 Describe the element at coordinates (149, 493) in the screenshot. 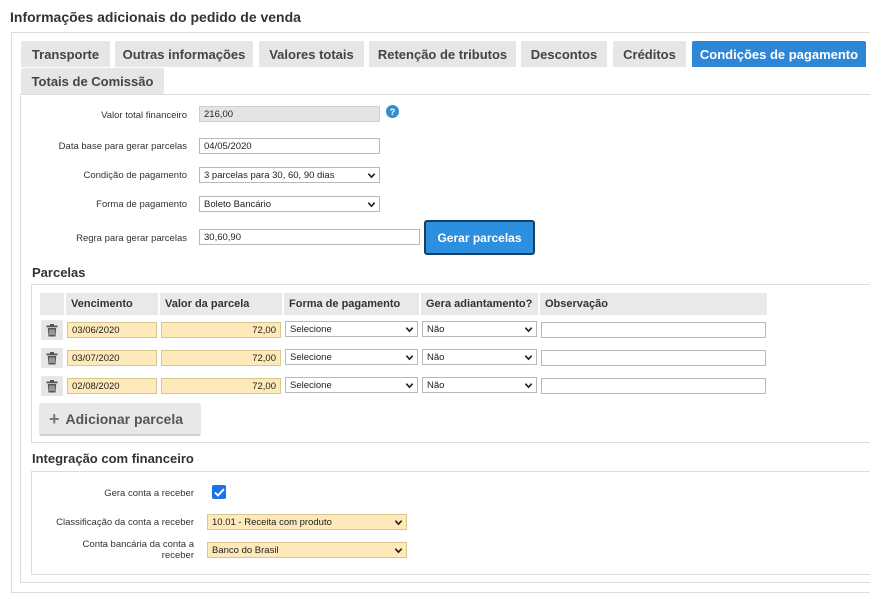

I see `generate-receivable-label: Gera conta a receber` at that location.